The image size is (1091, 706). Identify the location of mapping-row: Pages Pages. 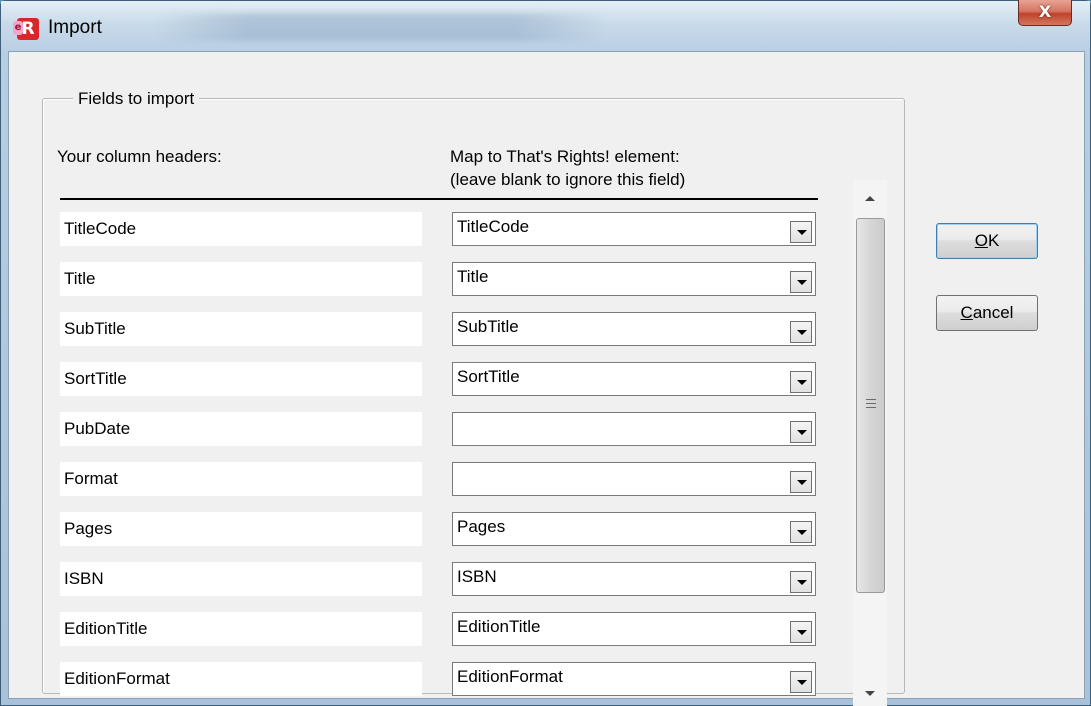
(440, 529).